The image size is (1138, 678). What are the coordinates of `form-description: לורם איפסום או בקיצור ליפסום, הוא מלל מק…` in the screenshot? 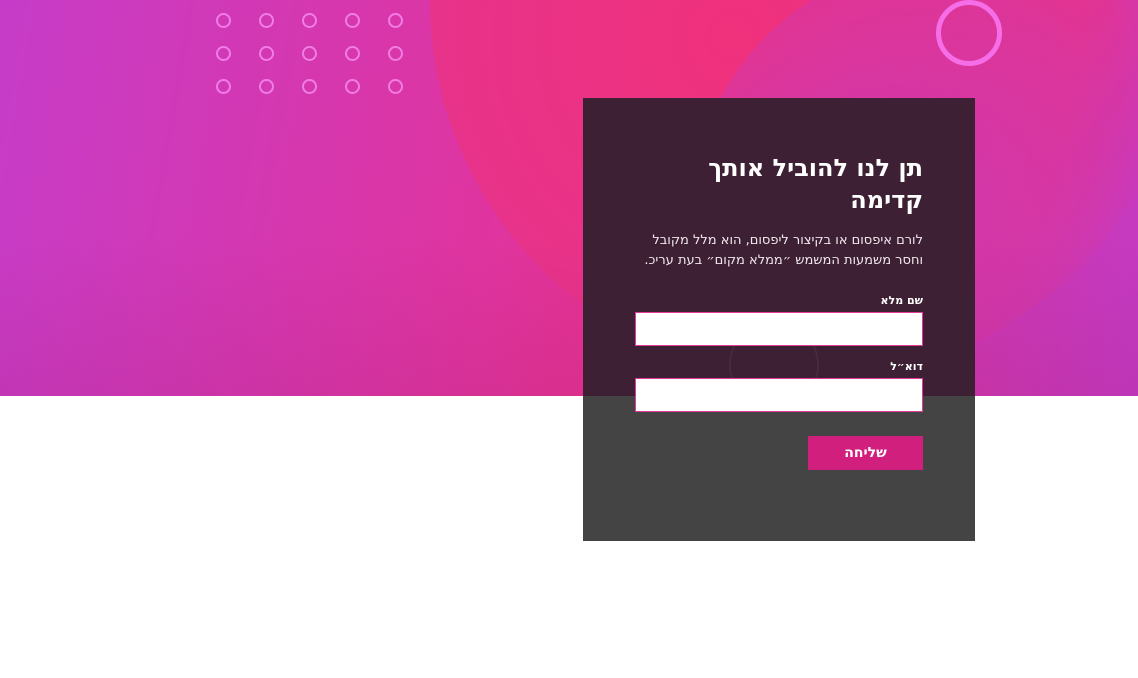 It's located at (783, 250).